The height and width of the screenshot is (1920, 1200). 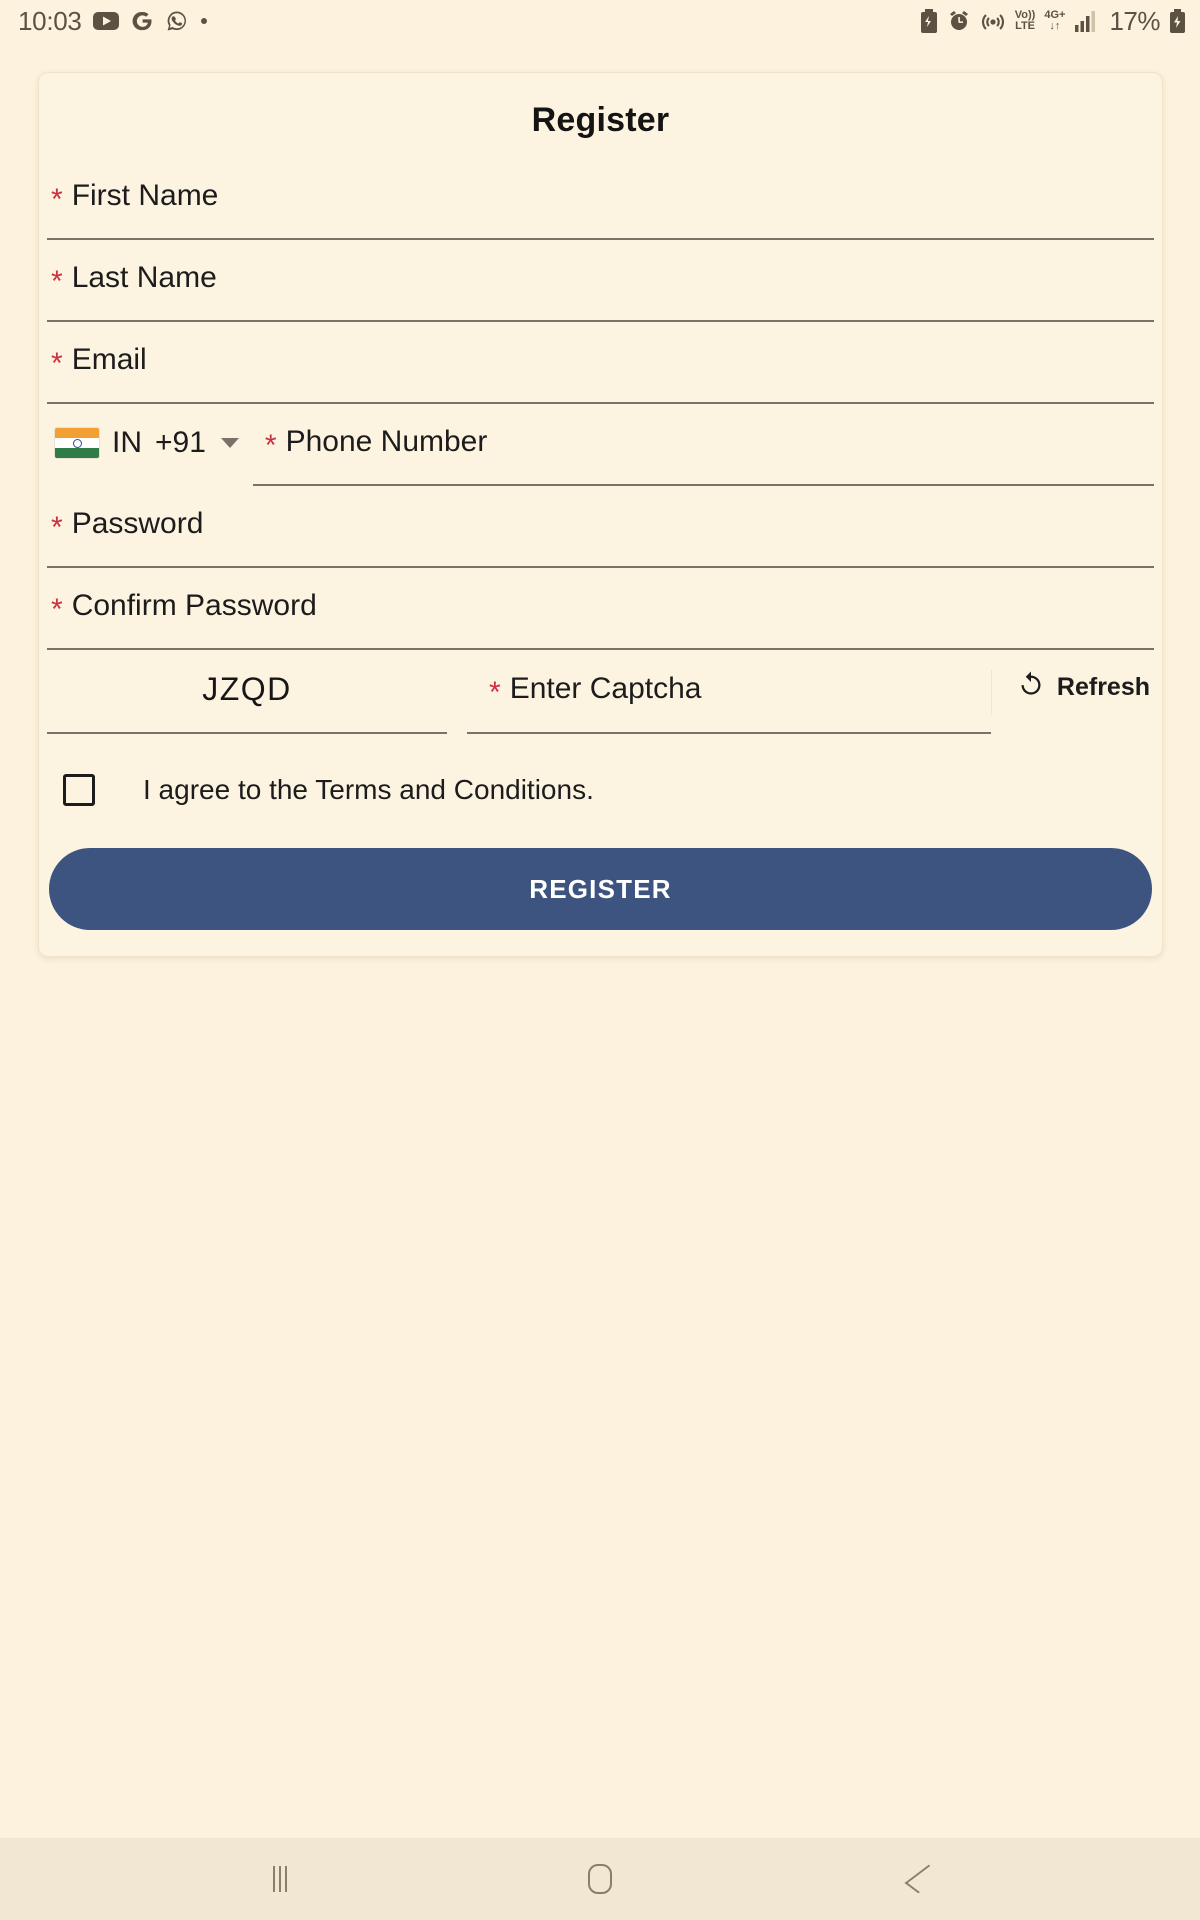 What do you see at coordinates (150, 445) in the screenshot?
I see `country-code-selector: IN +91` at bounding box center [150, 445].